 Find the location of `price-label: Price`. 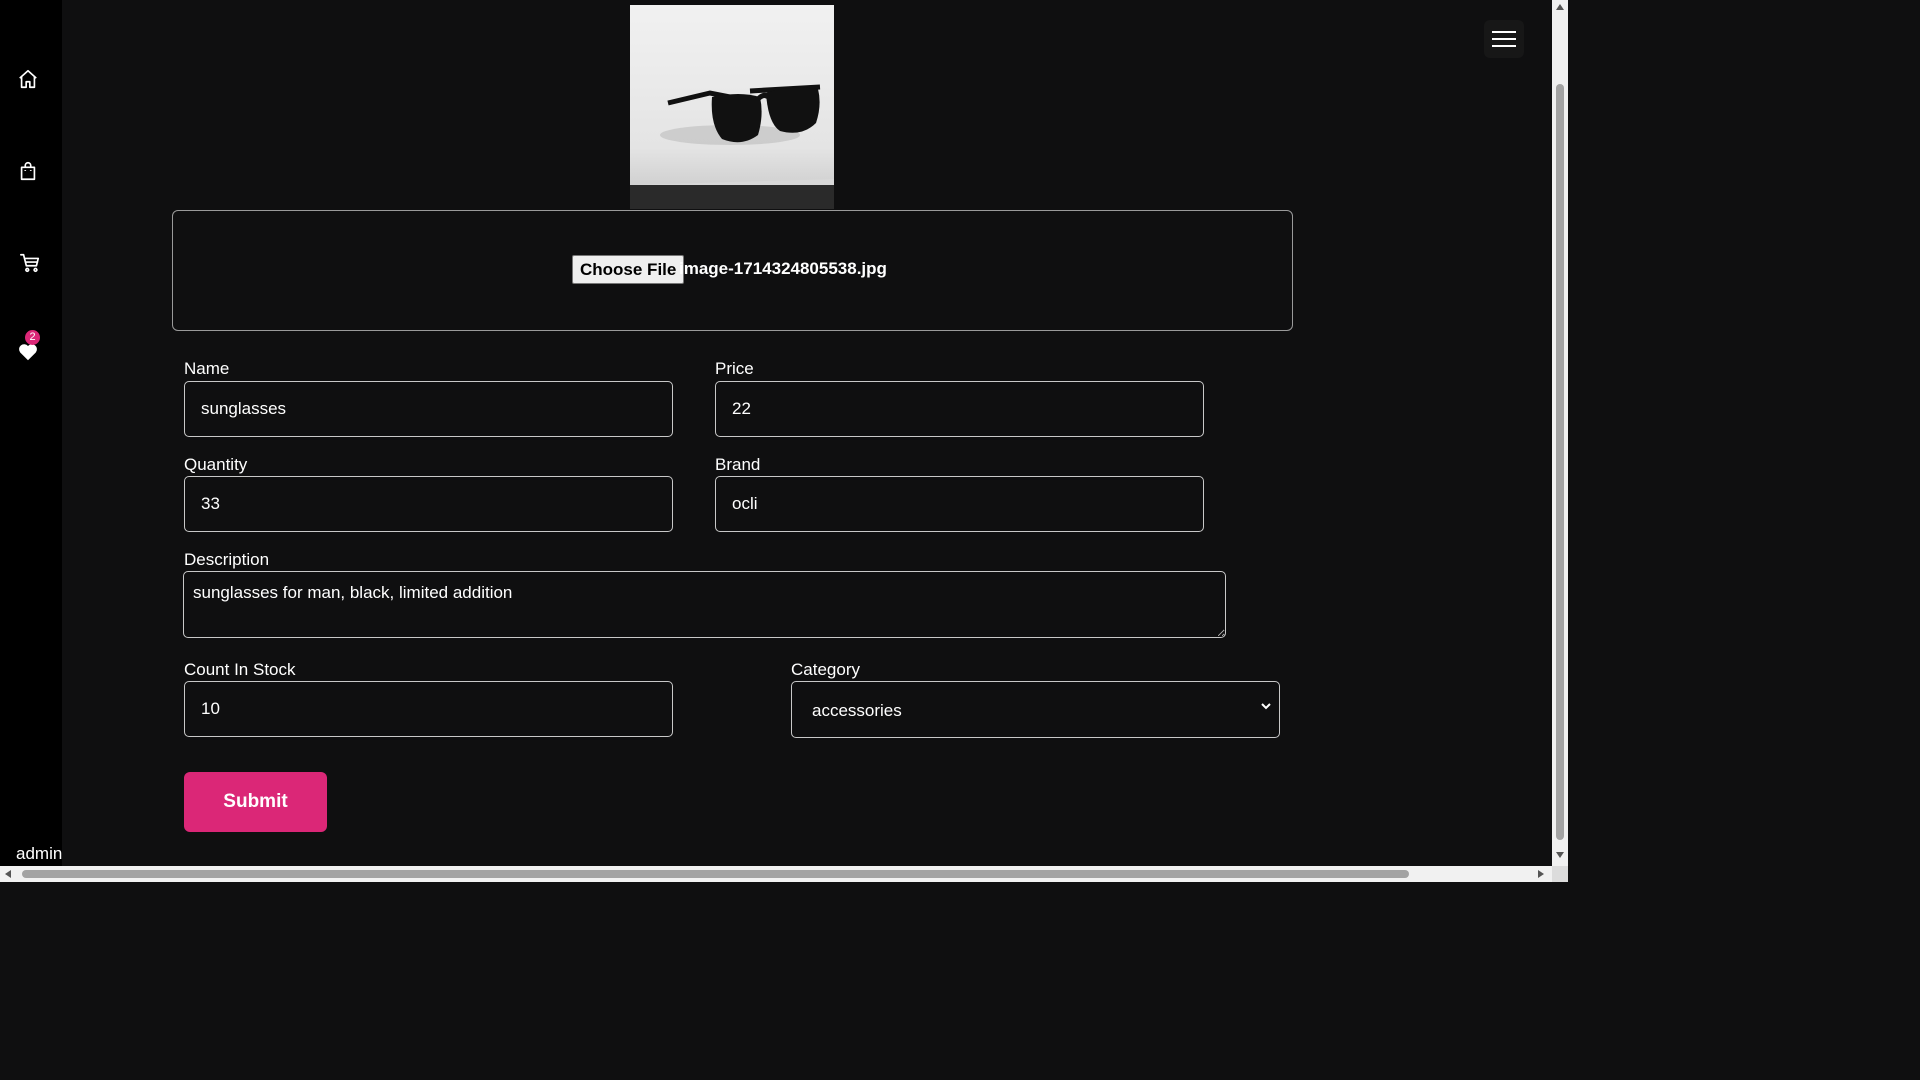

price-label: Price is located at coordinates (734, 368).